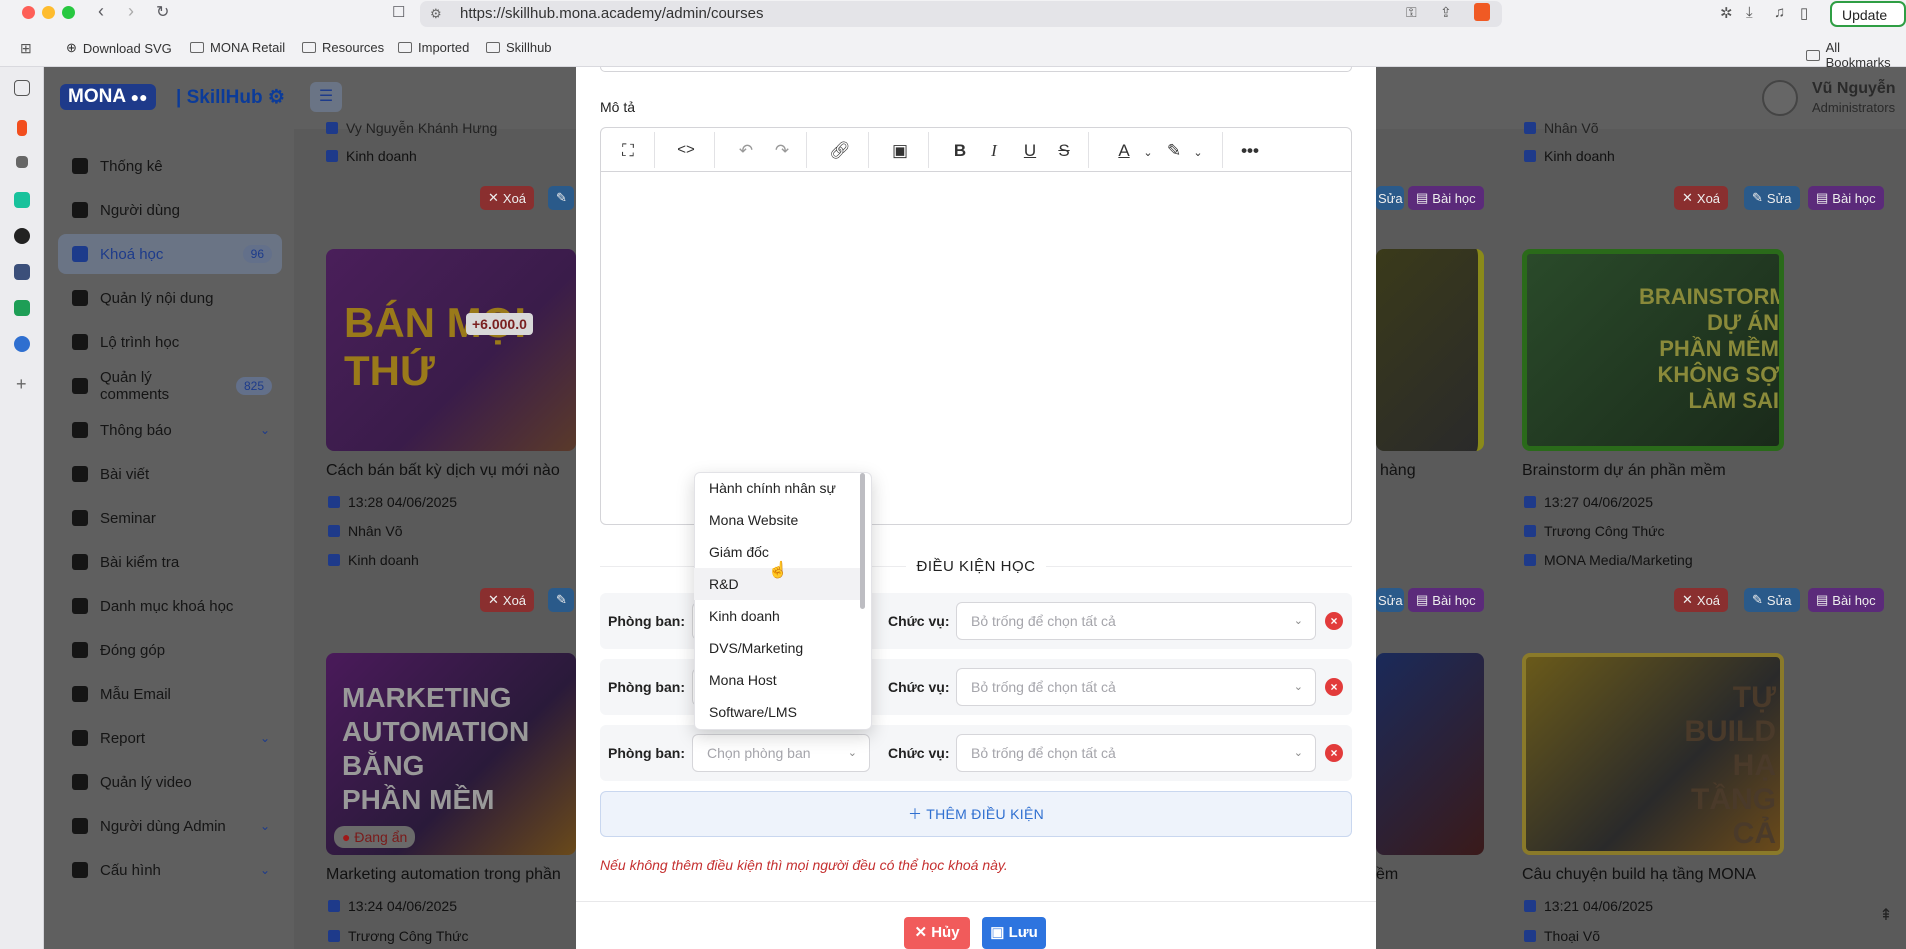 Image resolution: width=1906 pixels, height=949 pixels. What do you see at coordinates (68, 12) in the screenshot?
I see `maximize-window-button` at bounding box center [68, 12].